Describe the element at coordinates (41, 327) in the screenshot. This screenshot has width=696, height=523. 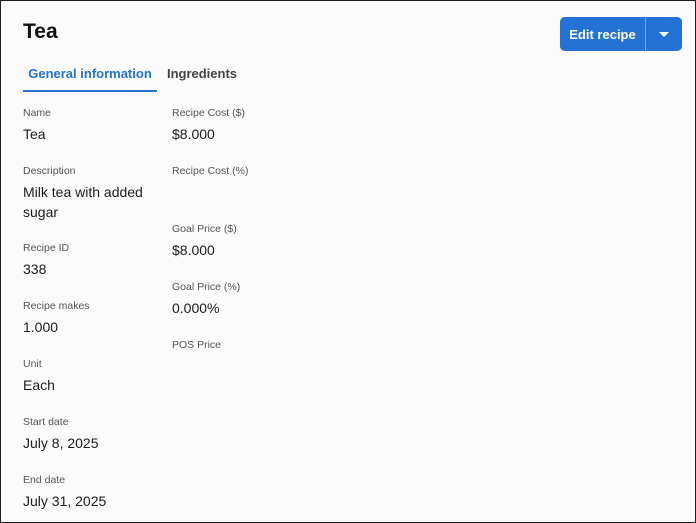
I see `field-value: 1.000` at that location.